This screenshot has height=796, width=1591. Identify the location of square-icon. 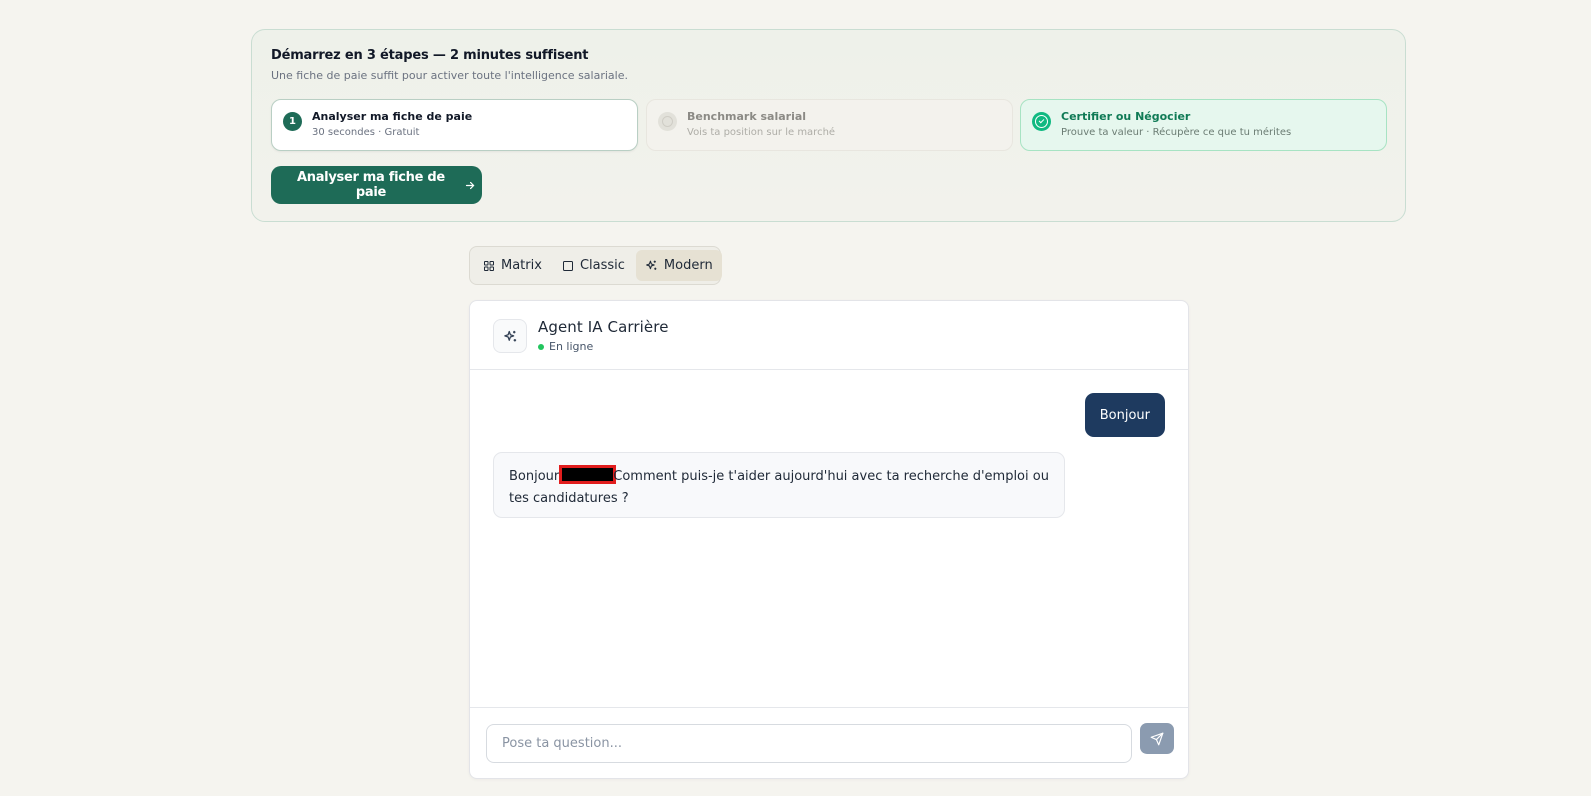
(567, 265).